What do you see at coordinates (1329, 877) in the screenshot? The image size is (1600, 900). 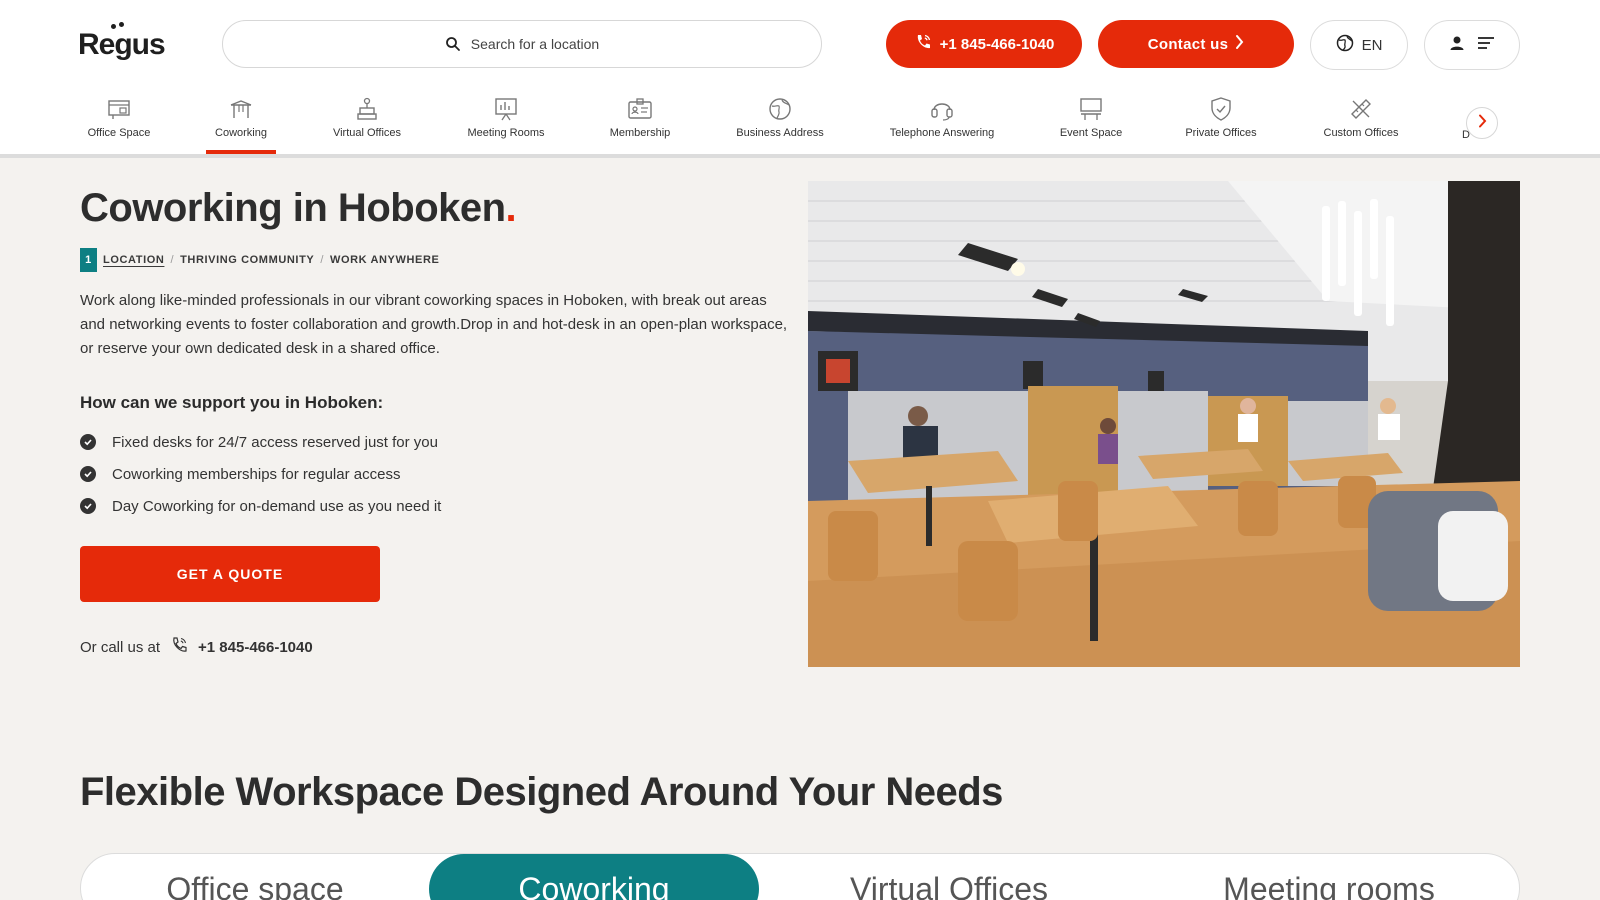 I see `tab-meeting-rooms: Meeting rooms` at bounding box center [1329, 877].